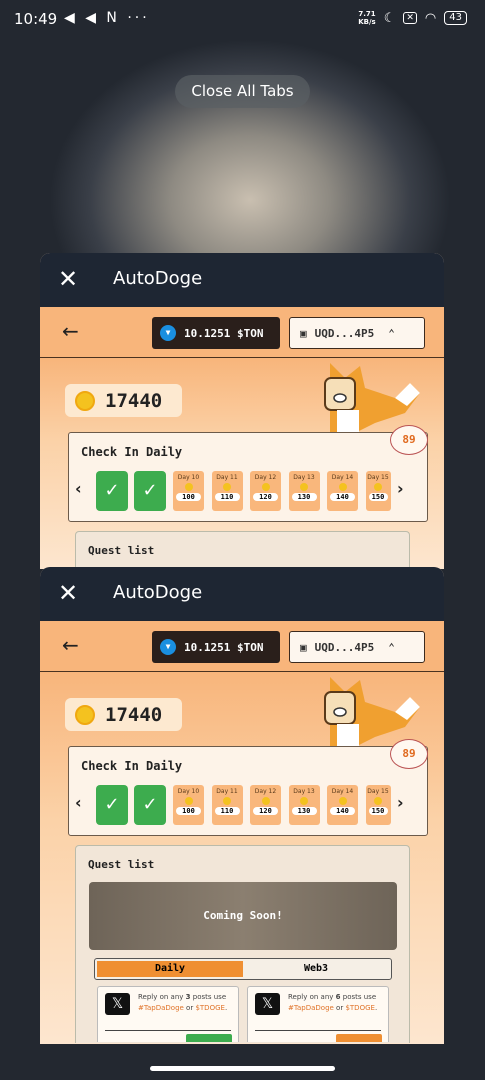 This screenshot has height=1080, width=485. I want to click on gesture-nav-handle, so click(242, 1068).